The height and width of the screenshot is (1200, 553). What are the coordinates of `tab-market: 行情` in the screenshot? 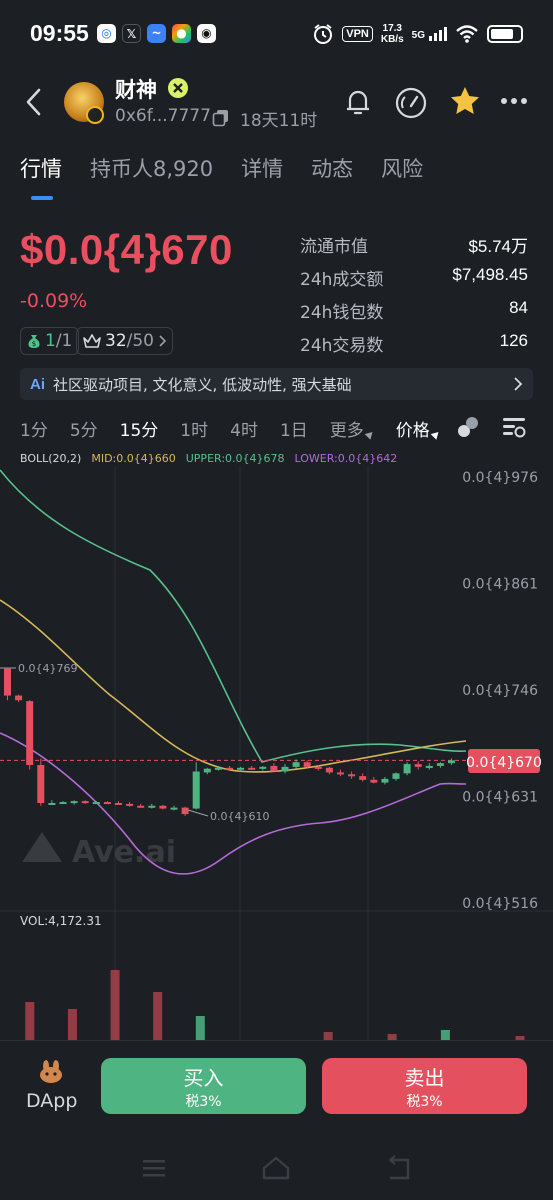 It's located at (41, 168).